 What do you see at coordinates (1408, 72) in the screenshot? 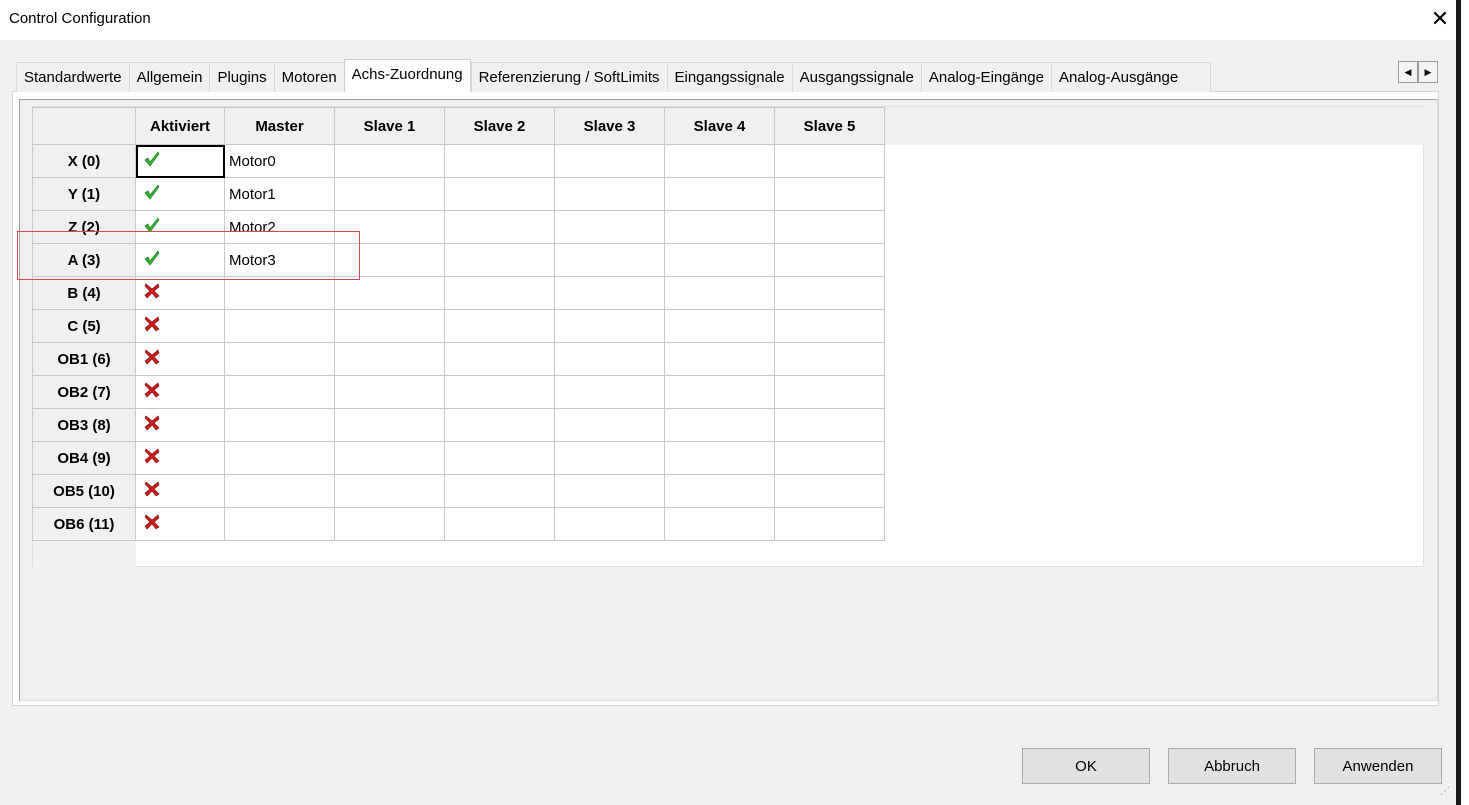
I see `tab-scroll-left-button: ◀` at bounding box center [1408, 72].